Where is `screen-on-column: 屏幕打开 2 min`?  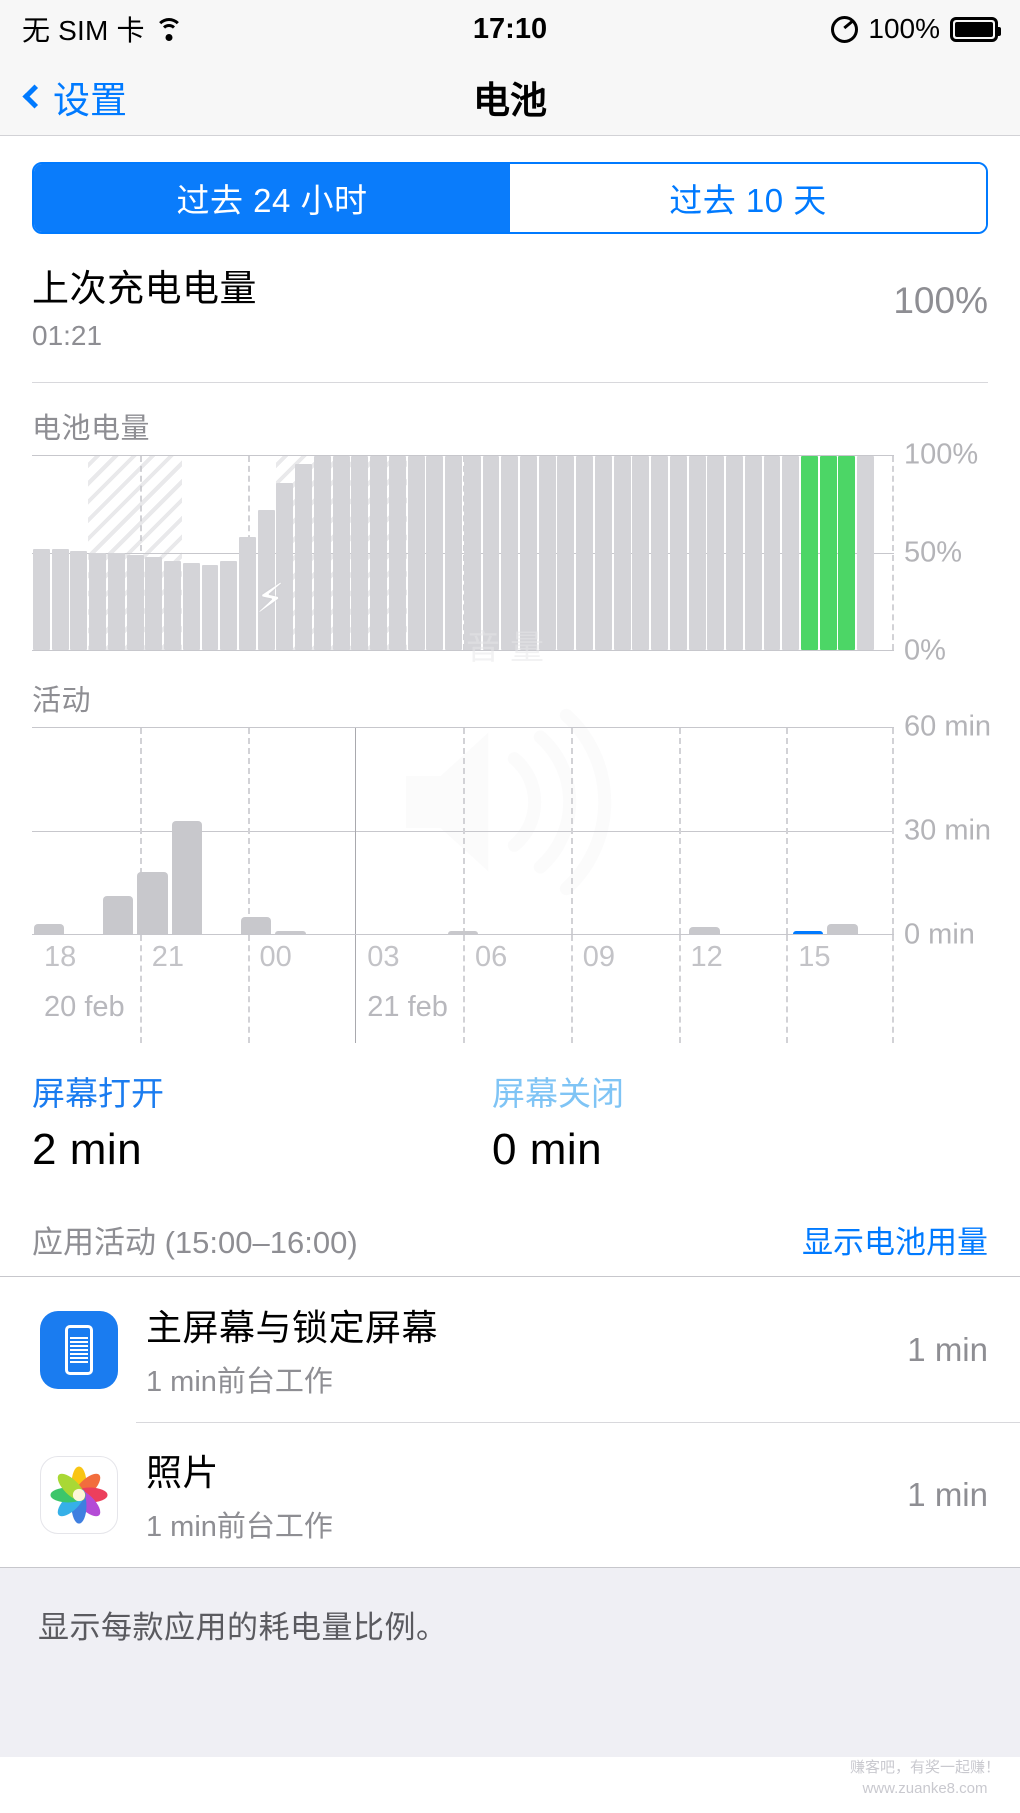
screen-on-column: 屏幕打开 2 min is located at coordinates (262, 1121).